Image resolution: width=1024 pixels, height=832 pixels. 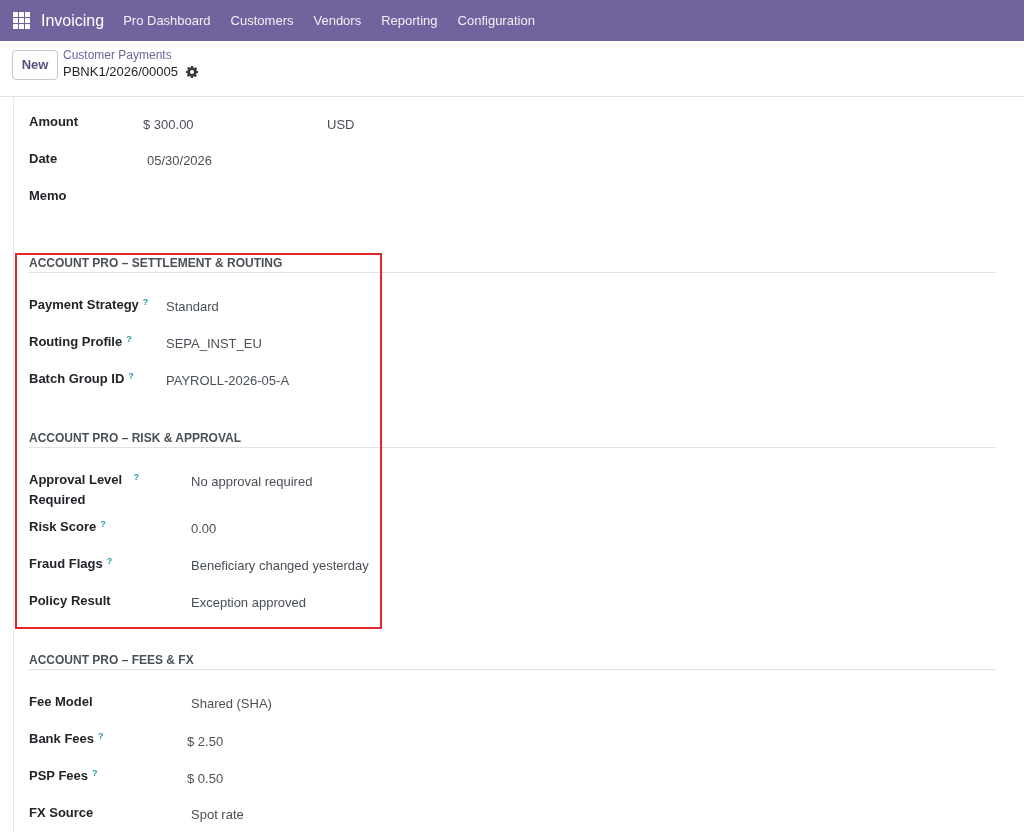 What do you see at coordinates (252, 482) in the screenshot?
I see `field-value: No approval required` at bounding box center [252, 482].